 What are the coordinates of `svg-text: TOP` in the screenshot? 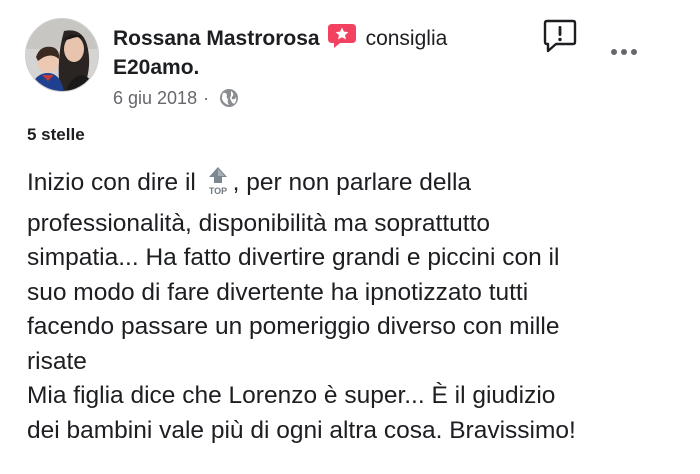 It's located at (218, 191).